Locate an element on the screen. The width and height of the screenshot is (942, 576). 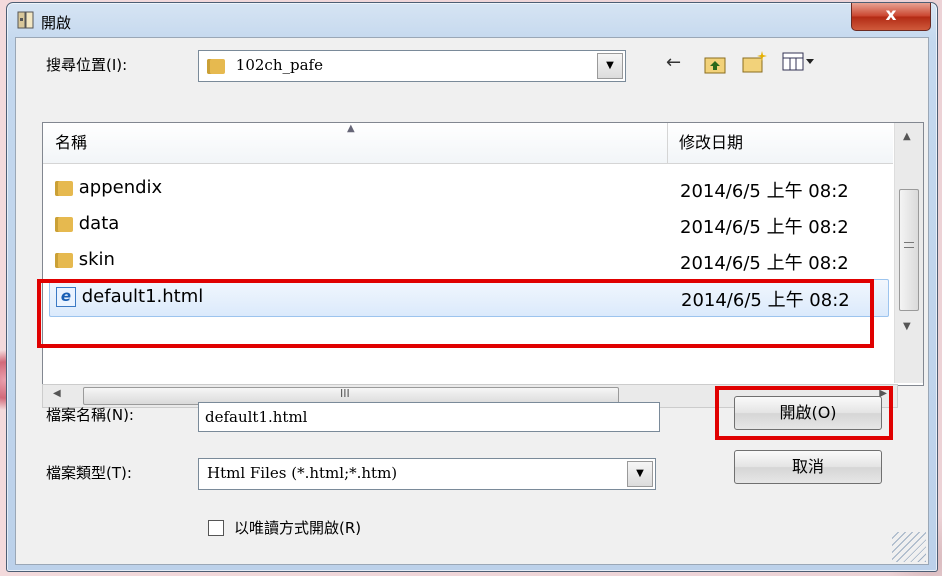
window-title: 開啟 is located at coordinates (56, 23).